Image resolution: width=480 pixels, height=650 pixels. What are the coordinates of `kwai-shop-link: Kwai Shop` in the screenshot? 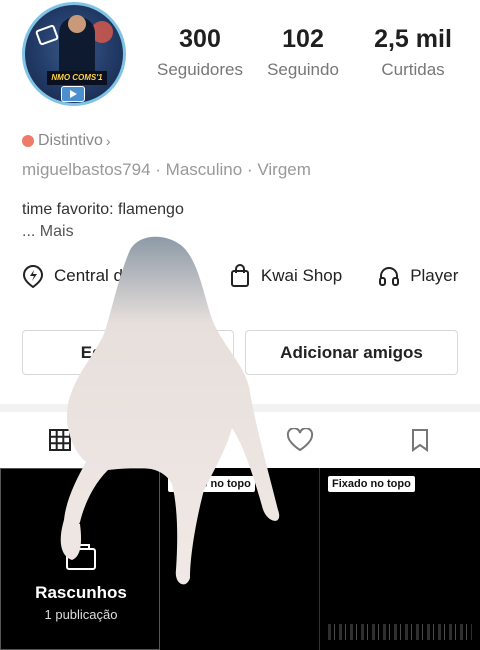 It's located at (285, 276).